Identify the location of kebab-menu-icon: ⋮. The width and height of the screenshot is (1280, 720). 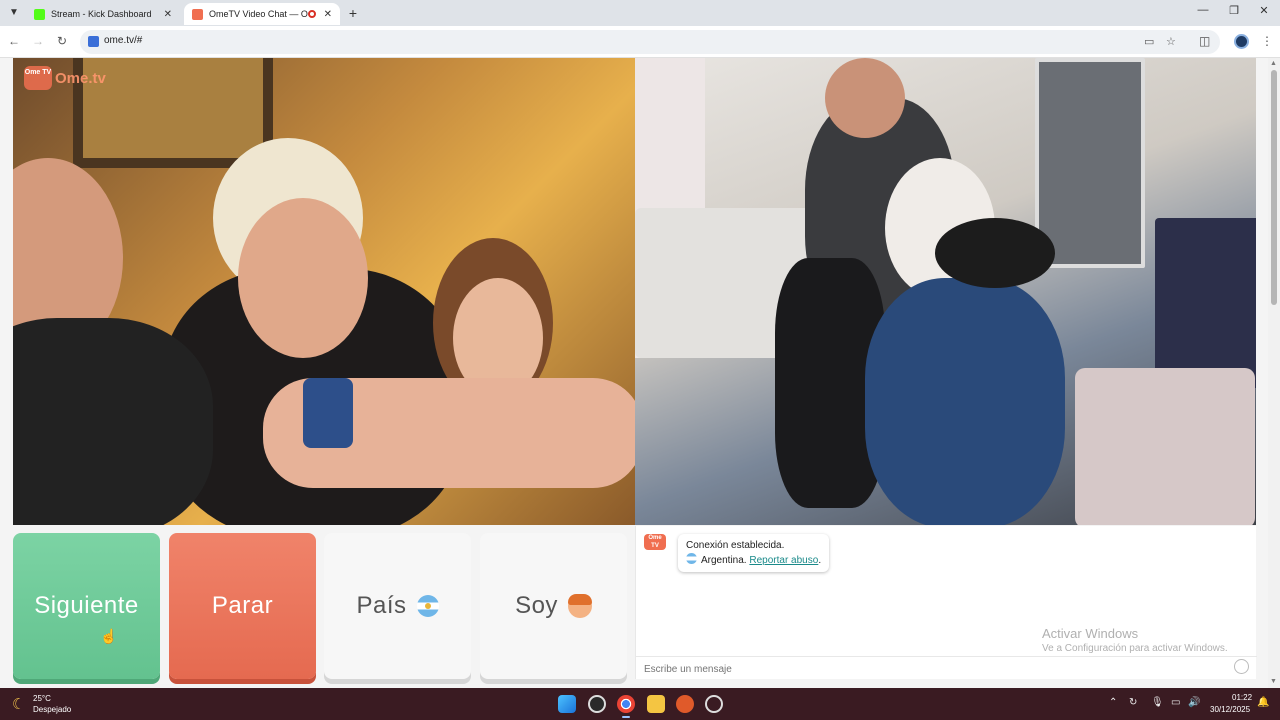
(1267, 41).